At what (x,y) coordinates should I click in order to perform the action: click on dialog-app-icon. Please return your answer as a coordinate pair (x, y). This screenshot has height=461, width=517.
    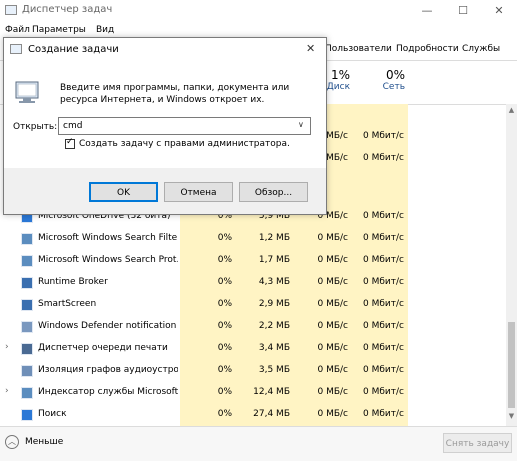
    Looking at the image, I should click on (16, 49).